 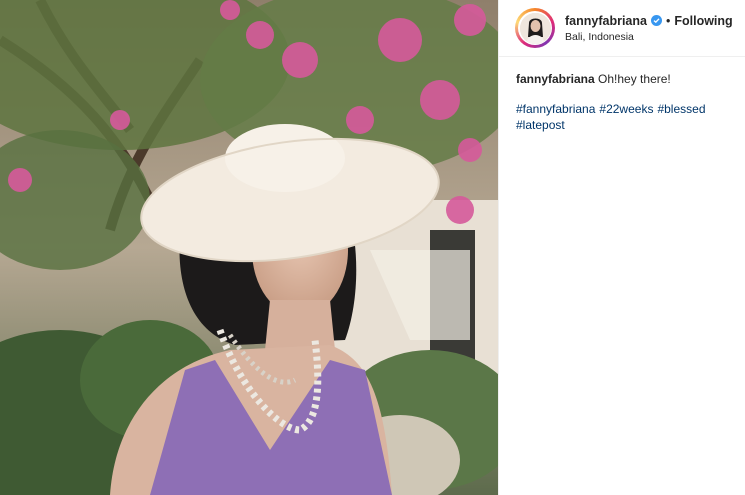 What do you see at coordinates (626, 109) in the screenshot?
I see `hashtag-link: #22weeks` at bounding box center [626, 109].